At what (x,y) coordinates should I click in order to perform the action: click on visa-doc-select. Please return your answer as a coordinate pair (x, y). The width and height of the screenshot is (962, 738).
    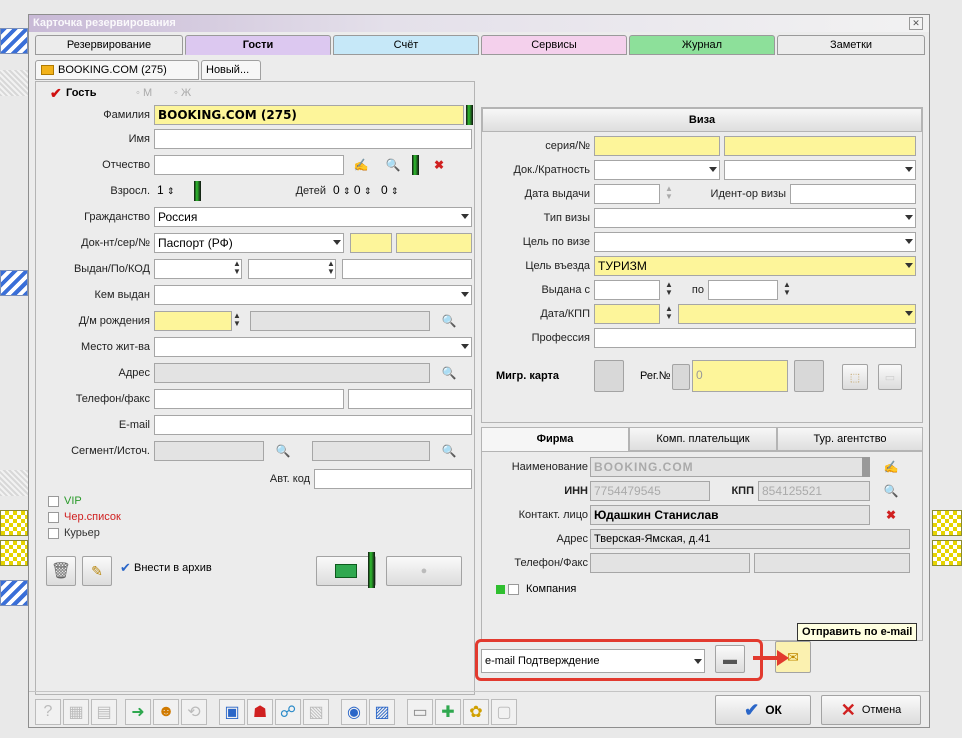
    Looking at the image, I should click on (657, 170).